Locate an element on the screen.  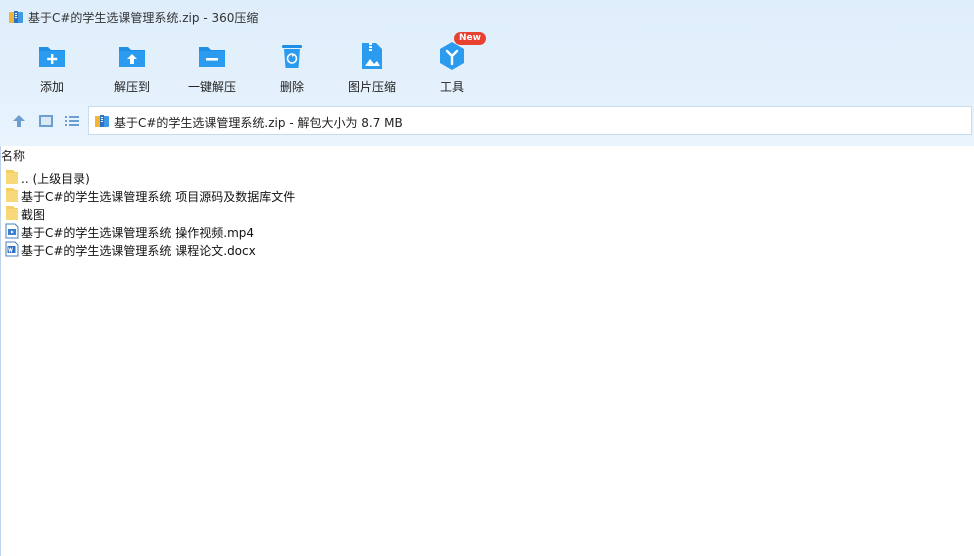
one-click-extract-icon is located at coordinates (212, 57).